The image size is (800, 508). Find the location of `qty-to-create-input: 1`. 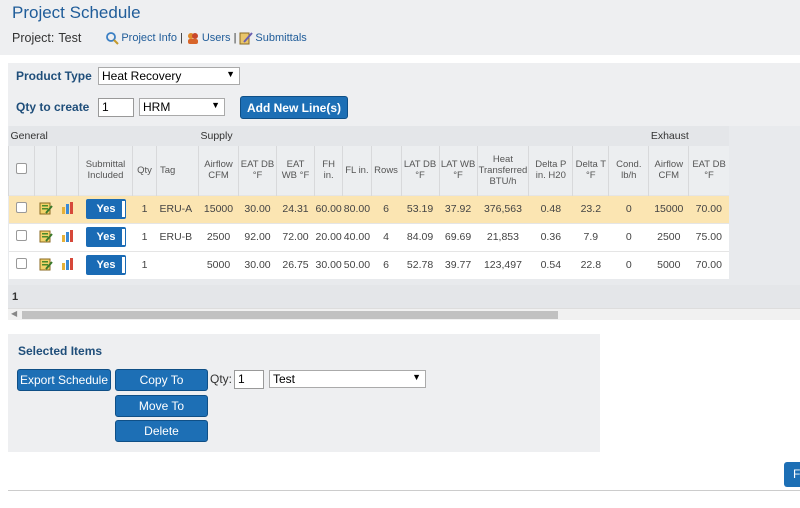

qty-to-create-input: 1 is located at coordinates (116, 107).